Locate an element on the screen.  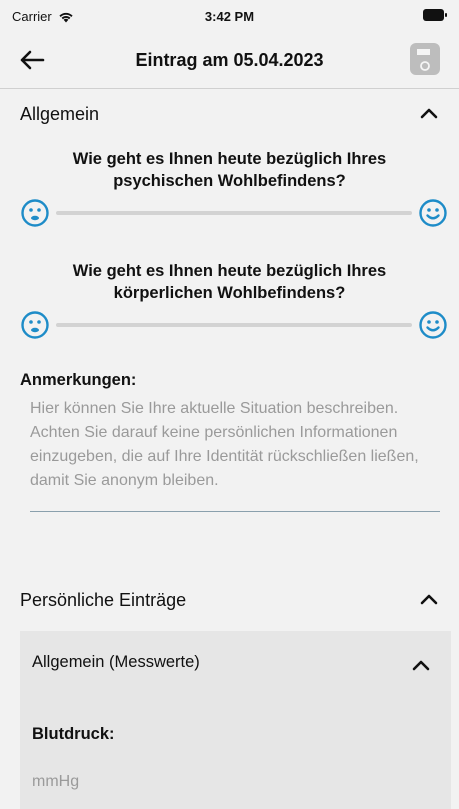
section-personal-label: Persönliche Einträge is located at coordinates (103, 600).